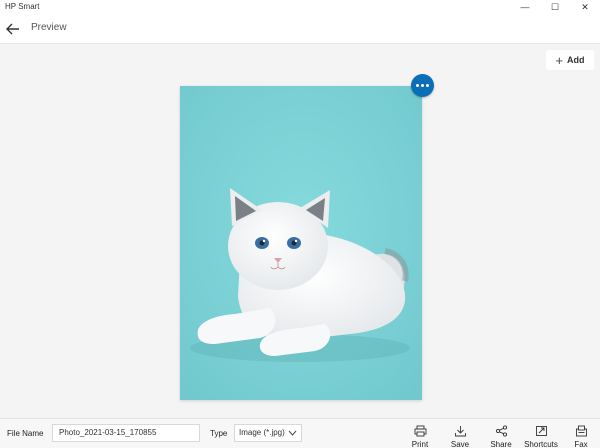 The height and width of the screenshot is (448, 600). I want to click on share-icon, so click(501, 431).